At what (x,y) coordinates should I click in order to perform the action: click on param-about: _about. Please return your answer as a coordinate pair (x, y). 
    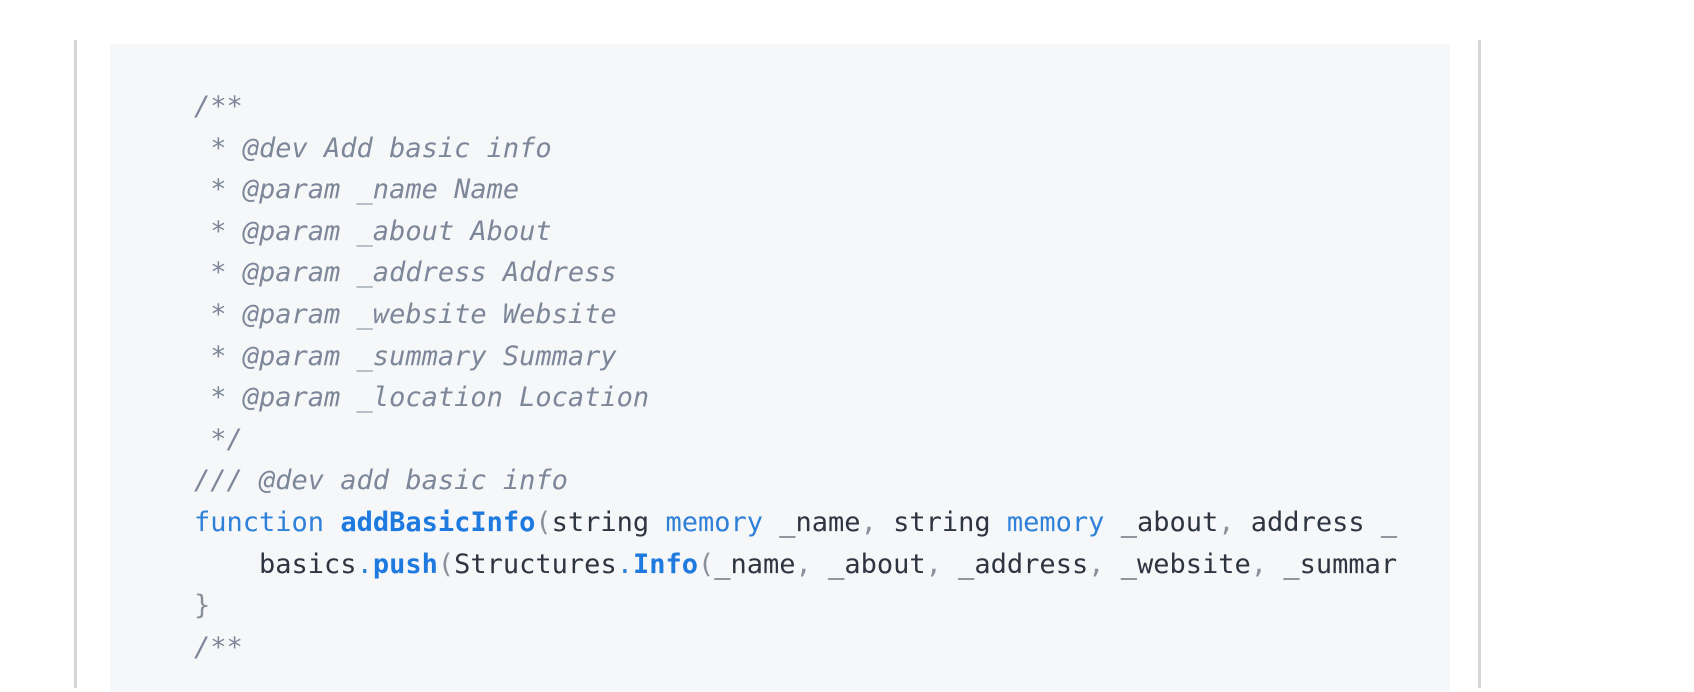
    Looking at the image, I should click on (1169, 522).